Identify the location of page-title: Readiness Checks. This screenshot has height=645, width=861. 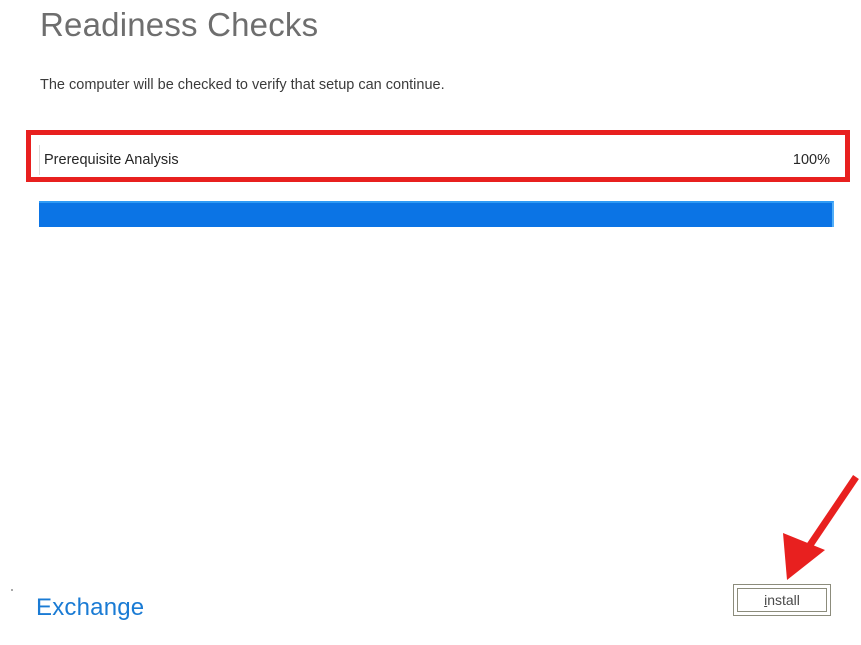
(179, 24).